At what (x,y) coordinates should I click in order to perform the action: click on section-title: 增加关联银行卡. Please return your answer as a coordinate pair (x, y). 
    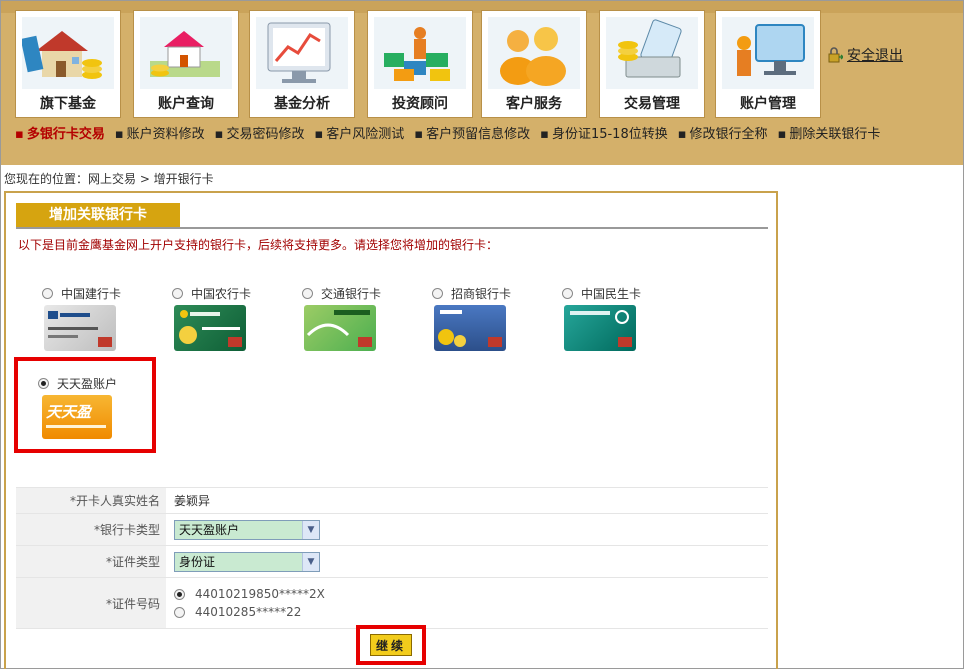
    Looking at the image, I should click on (98, 215).